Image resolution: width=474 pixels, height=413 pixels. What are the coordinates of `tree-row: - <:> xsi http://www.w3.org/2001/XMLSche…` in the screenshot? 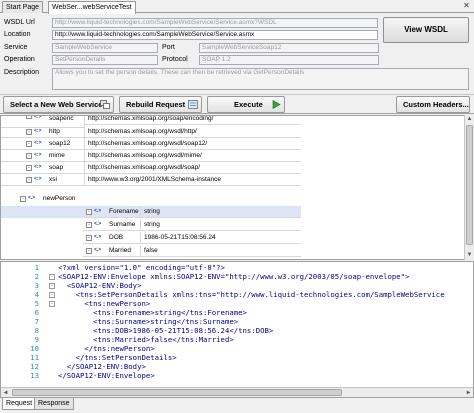 It's located at (231, 180).